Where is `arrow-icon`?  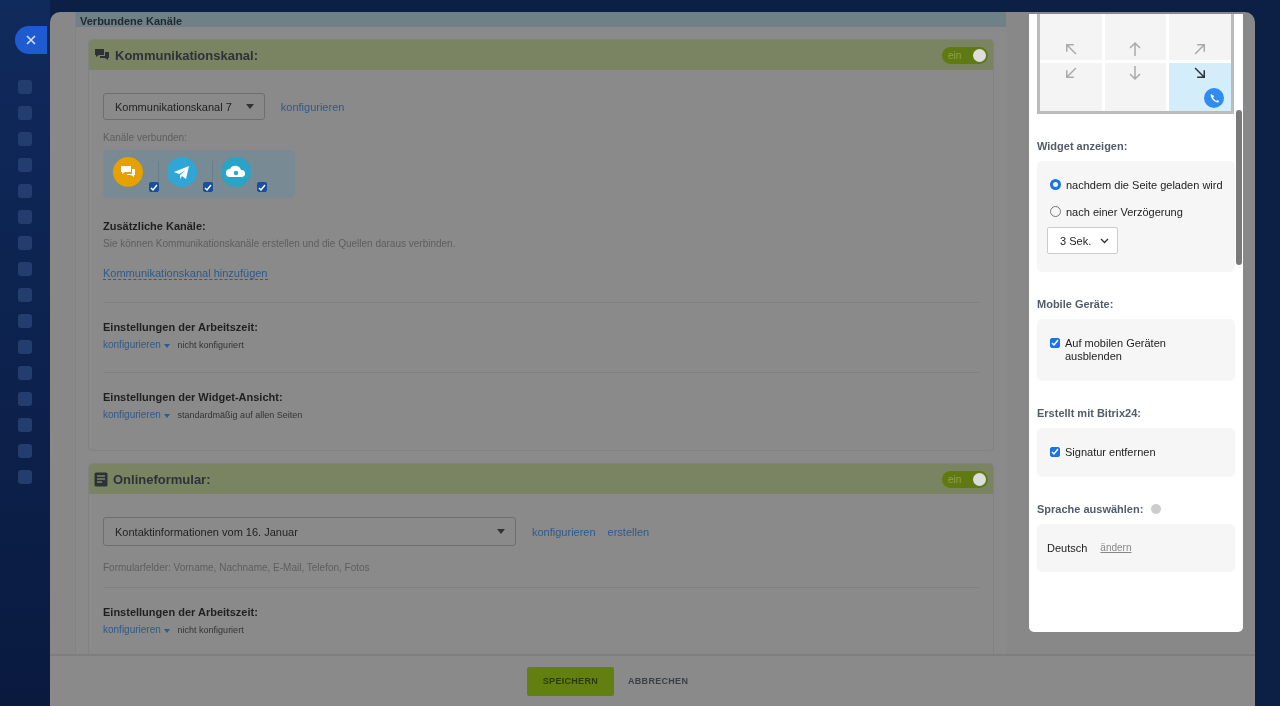 arrow-icon is located at coordinates (1135, 73).